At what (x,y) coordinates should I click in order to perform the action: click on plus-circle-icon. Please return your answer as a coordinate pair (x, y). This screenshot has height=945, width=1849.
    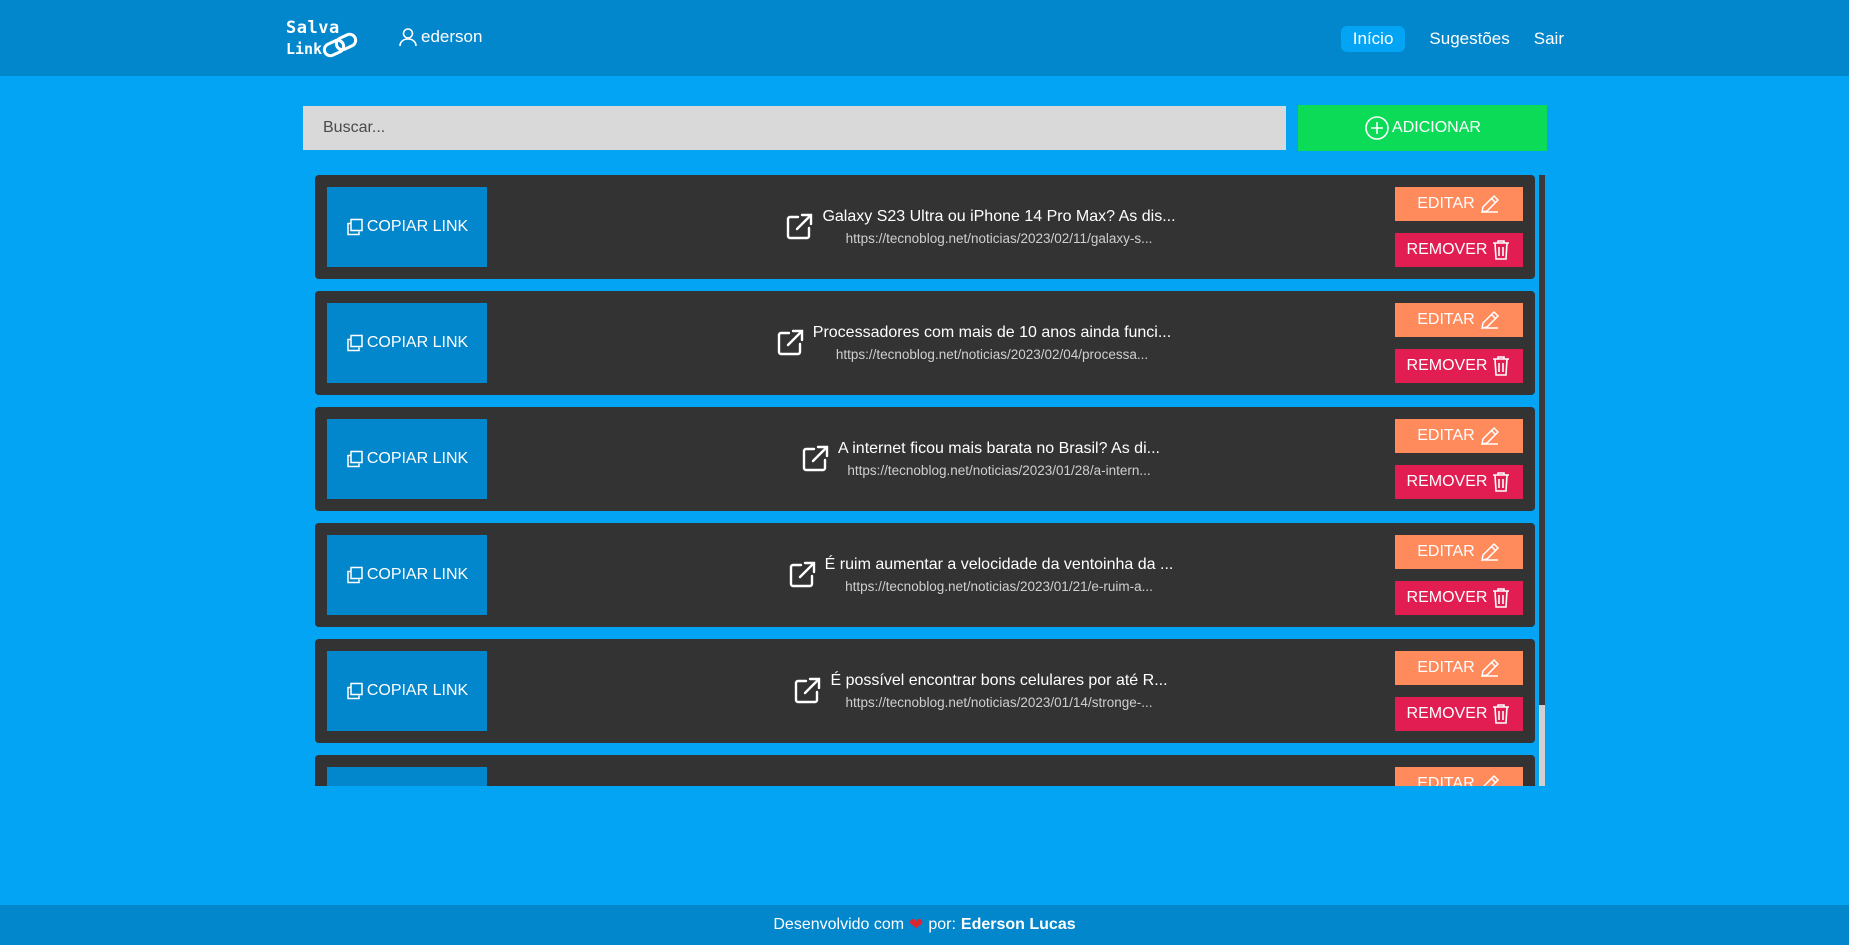
    Looking at the image, I should click on (1377, 128).